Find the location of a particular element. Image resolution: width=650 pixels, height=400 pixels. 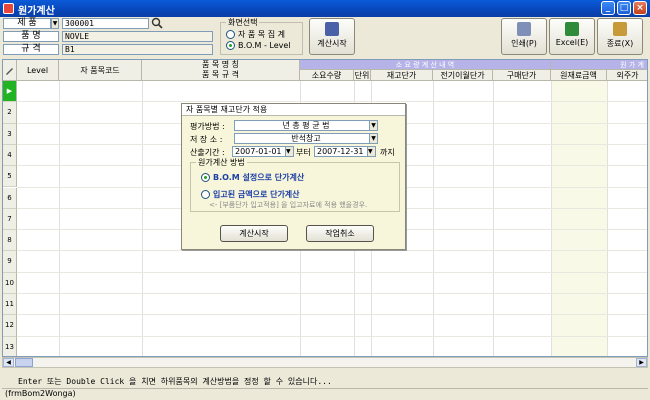

grid-corner is located at coordinates (10, 70).